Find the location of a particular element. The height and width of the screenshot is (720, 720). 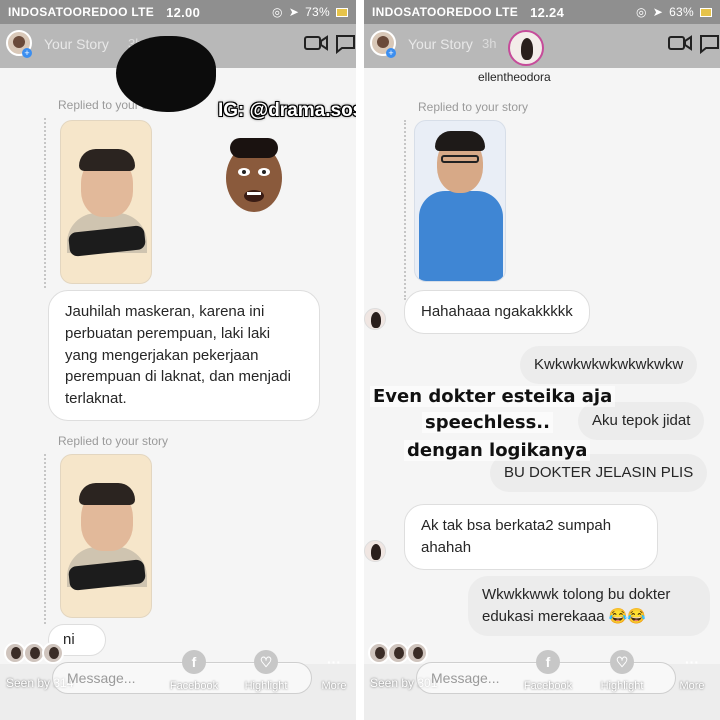

clock: 12.00 is located at coordinates (183, 12).